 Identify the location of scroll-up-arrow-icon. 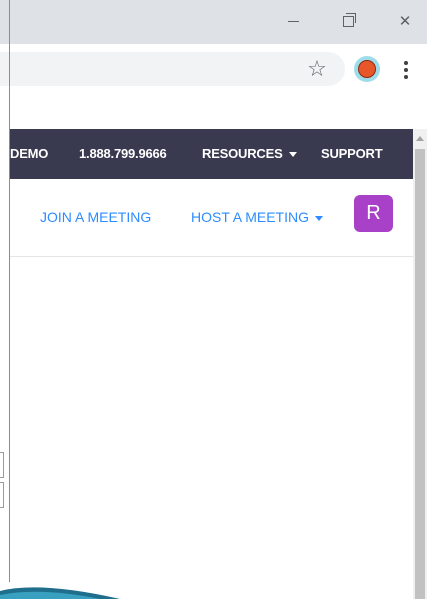
(420, 138).